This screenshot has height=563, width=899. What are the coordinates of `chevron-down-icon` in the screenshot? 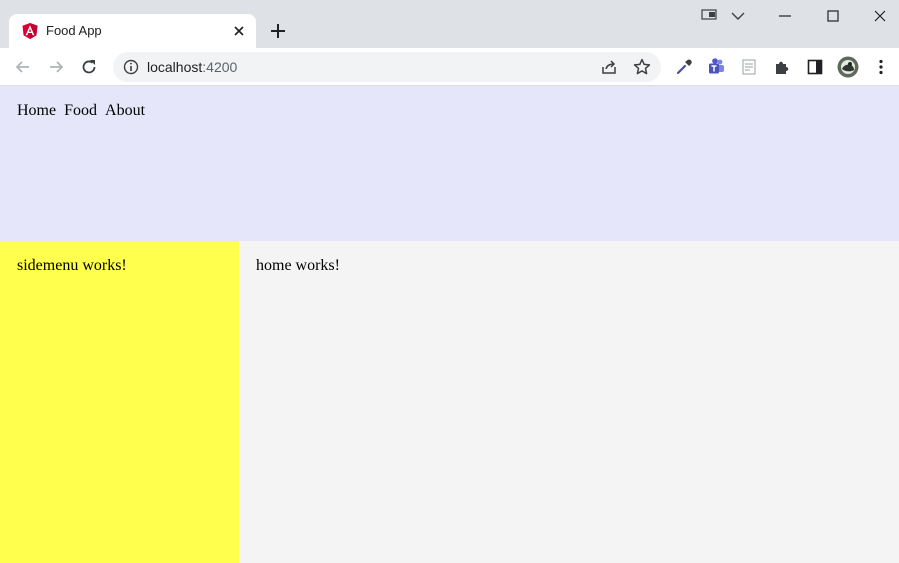 It's located at (738, 16).